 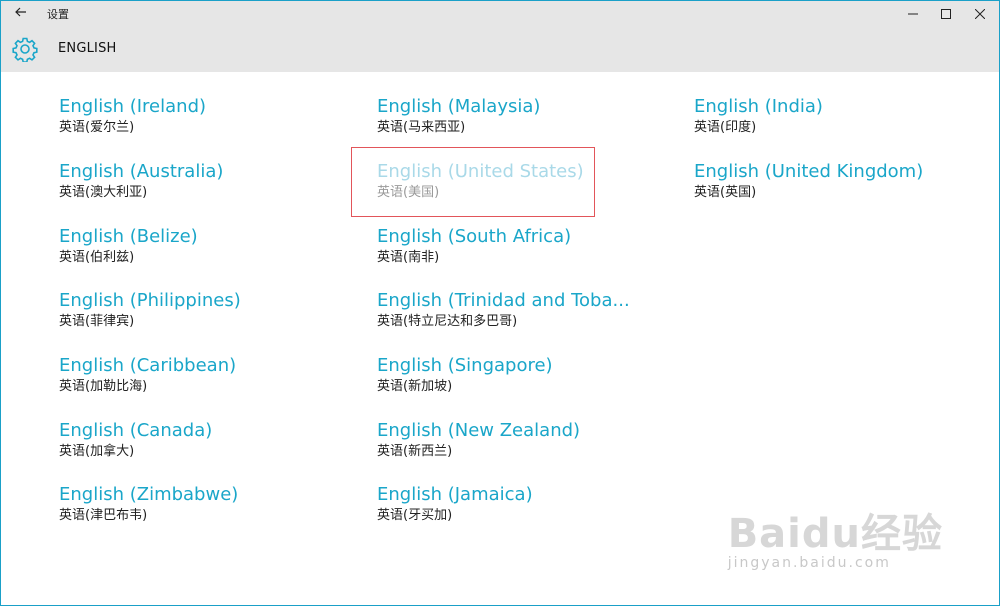 I want to click on maximize-icon, so click(x=946, y=13).